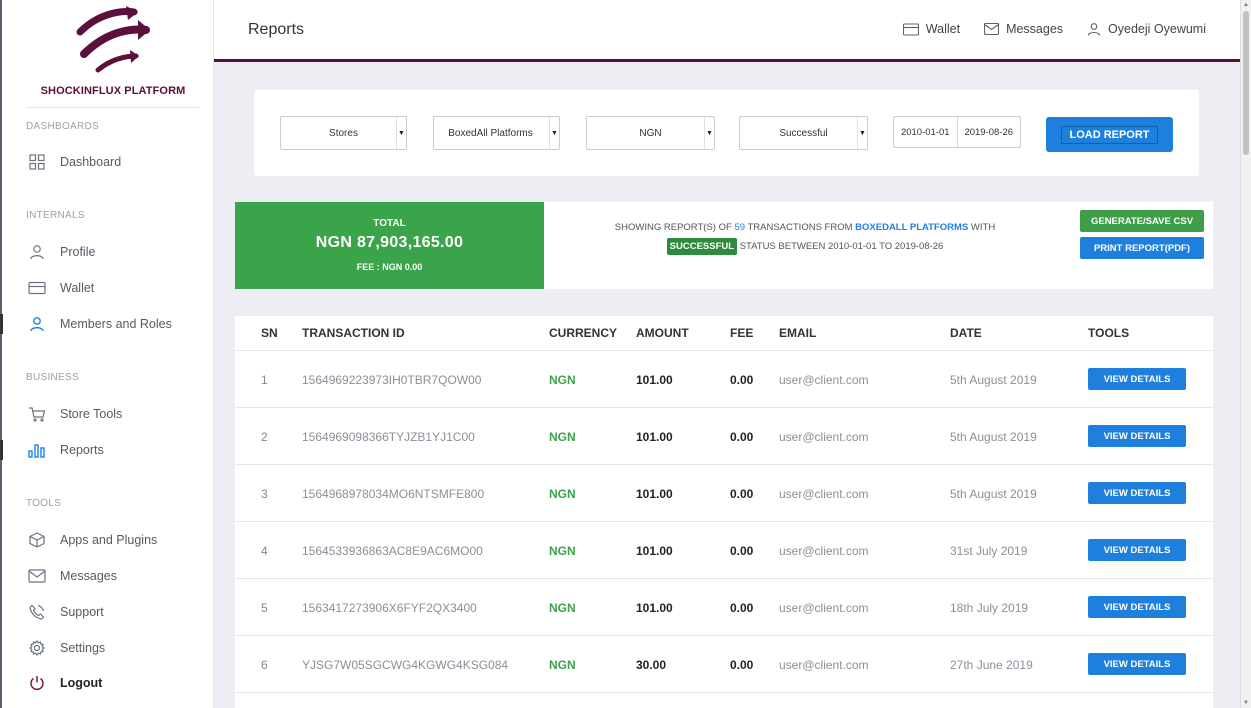  I want to click on sidebar-item-reports: Reports, so click(106, 450).